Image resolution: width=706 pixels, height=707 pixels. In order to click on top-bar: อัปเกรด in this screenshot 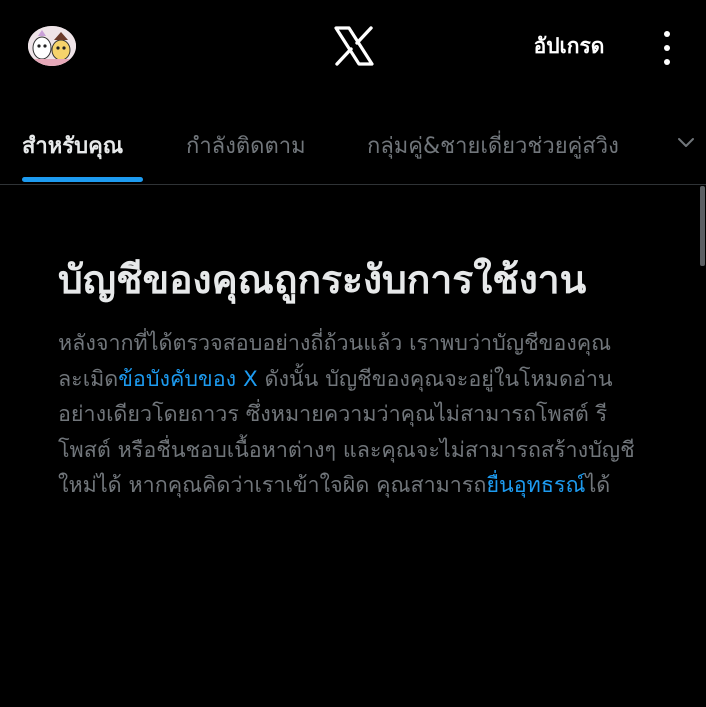, I will do `click(353, 48)`.